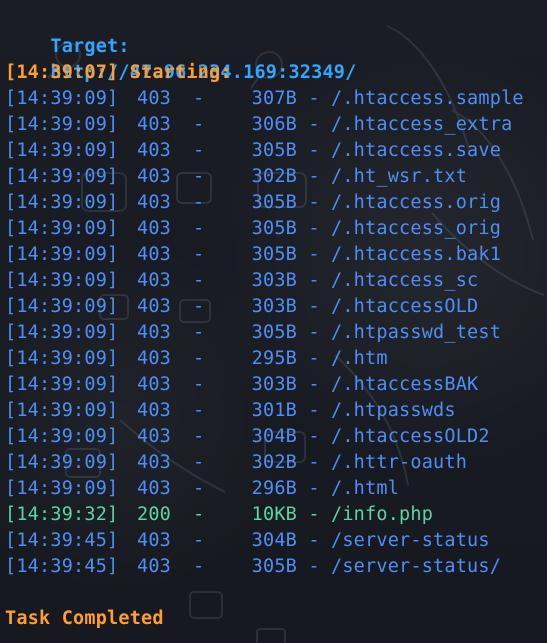  I want to click on result-path: /.htaccess_extra, so click(422, 124).